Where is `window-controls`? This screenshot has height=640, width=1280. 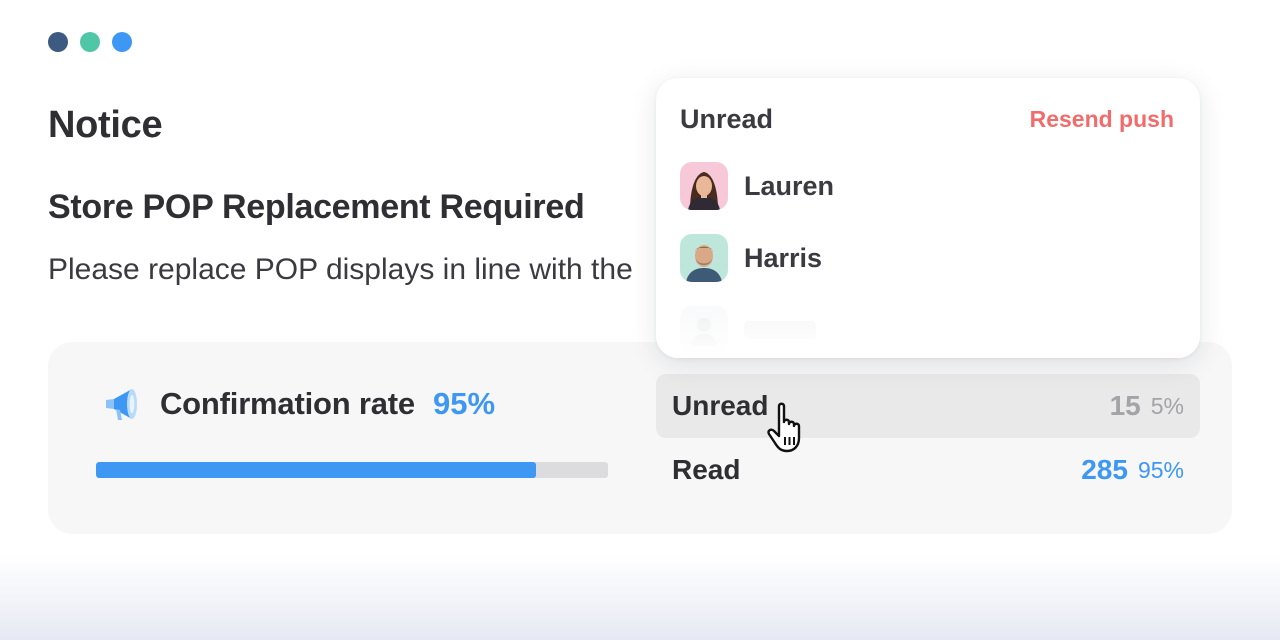 window-controls is located at coordinates (90, 42).